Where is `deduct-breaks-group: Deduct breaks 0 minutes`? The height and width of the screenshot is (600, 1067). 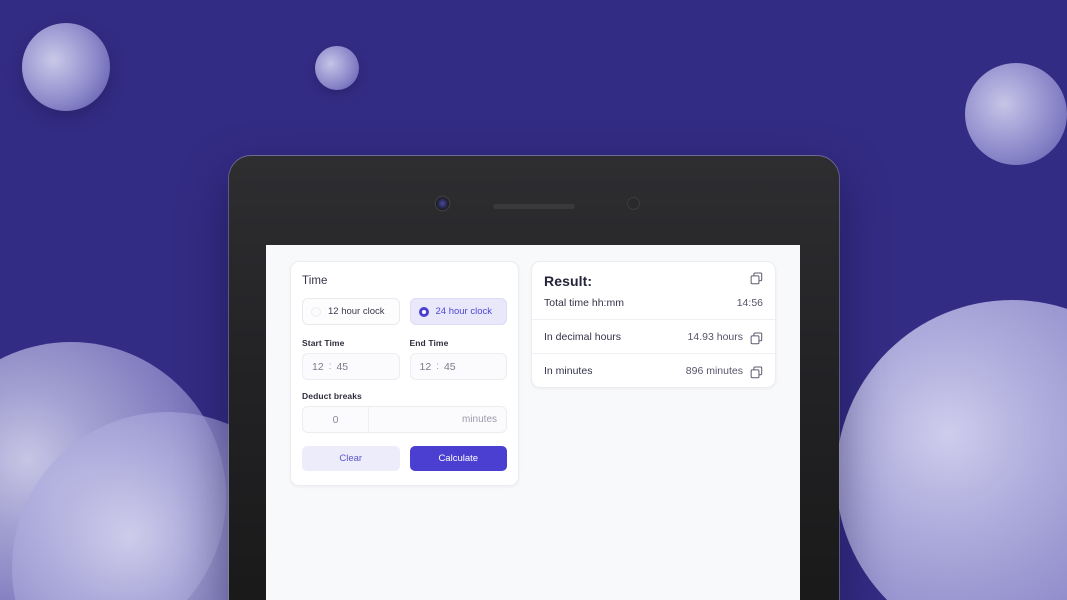 deduct-breaks-group: Deduct breaks 0 minutes is located at coordinates (404, 412).